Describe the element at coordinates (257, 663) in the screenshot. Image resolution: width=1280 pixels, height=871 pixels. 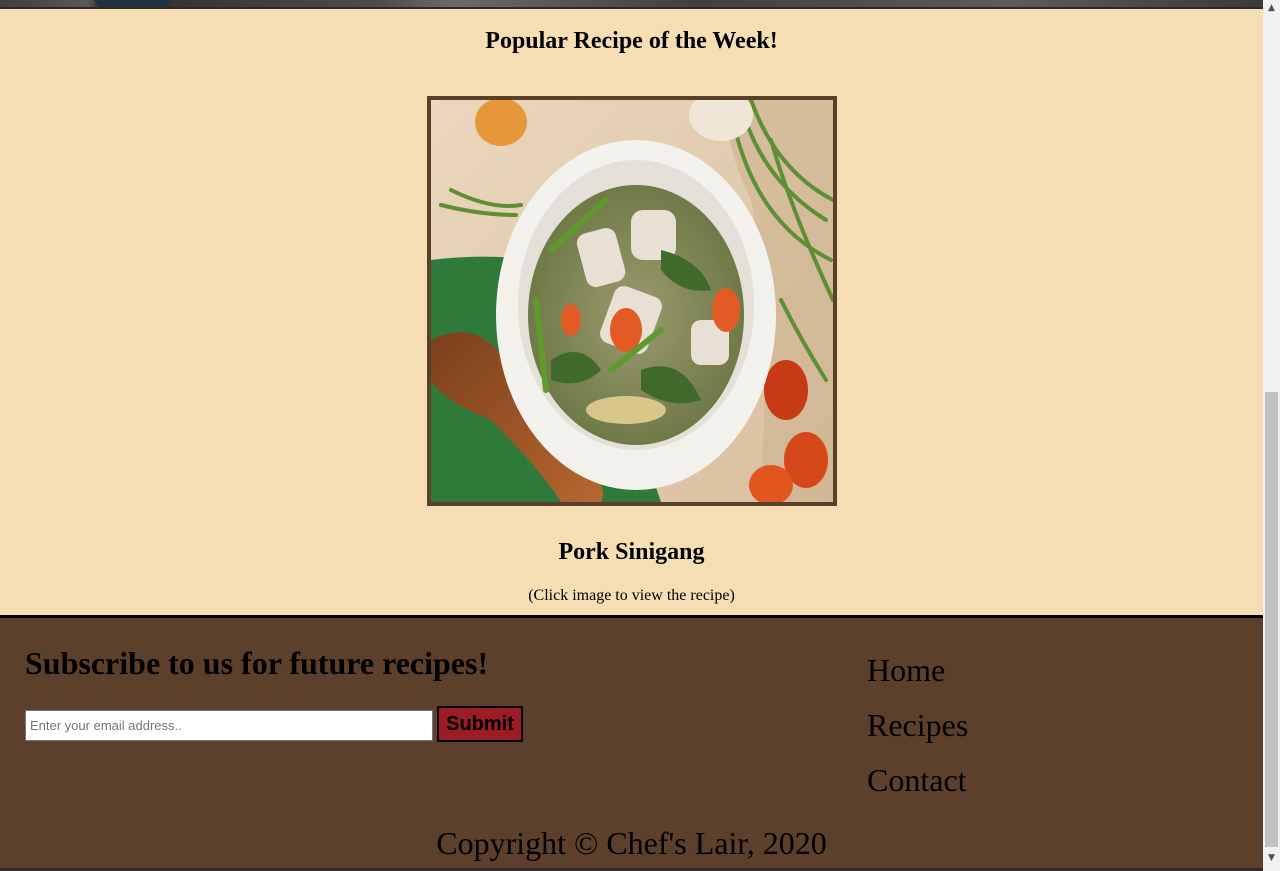
I see `subscribe-title: Subscribe to us for future recipes!` at that location.